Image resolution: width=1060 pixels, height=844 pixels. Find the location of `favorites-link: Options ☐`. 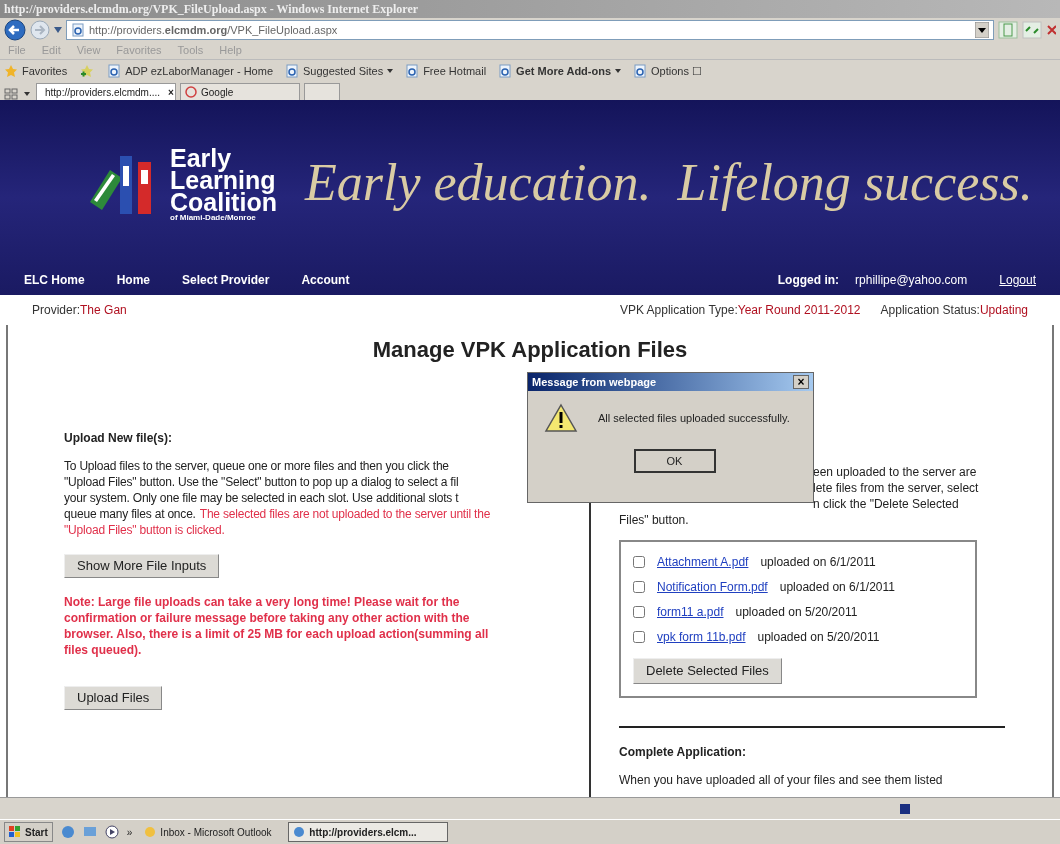

favorites-link: Options ☐ is located at coordinates (667, 71).